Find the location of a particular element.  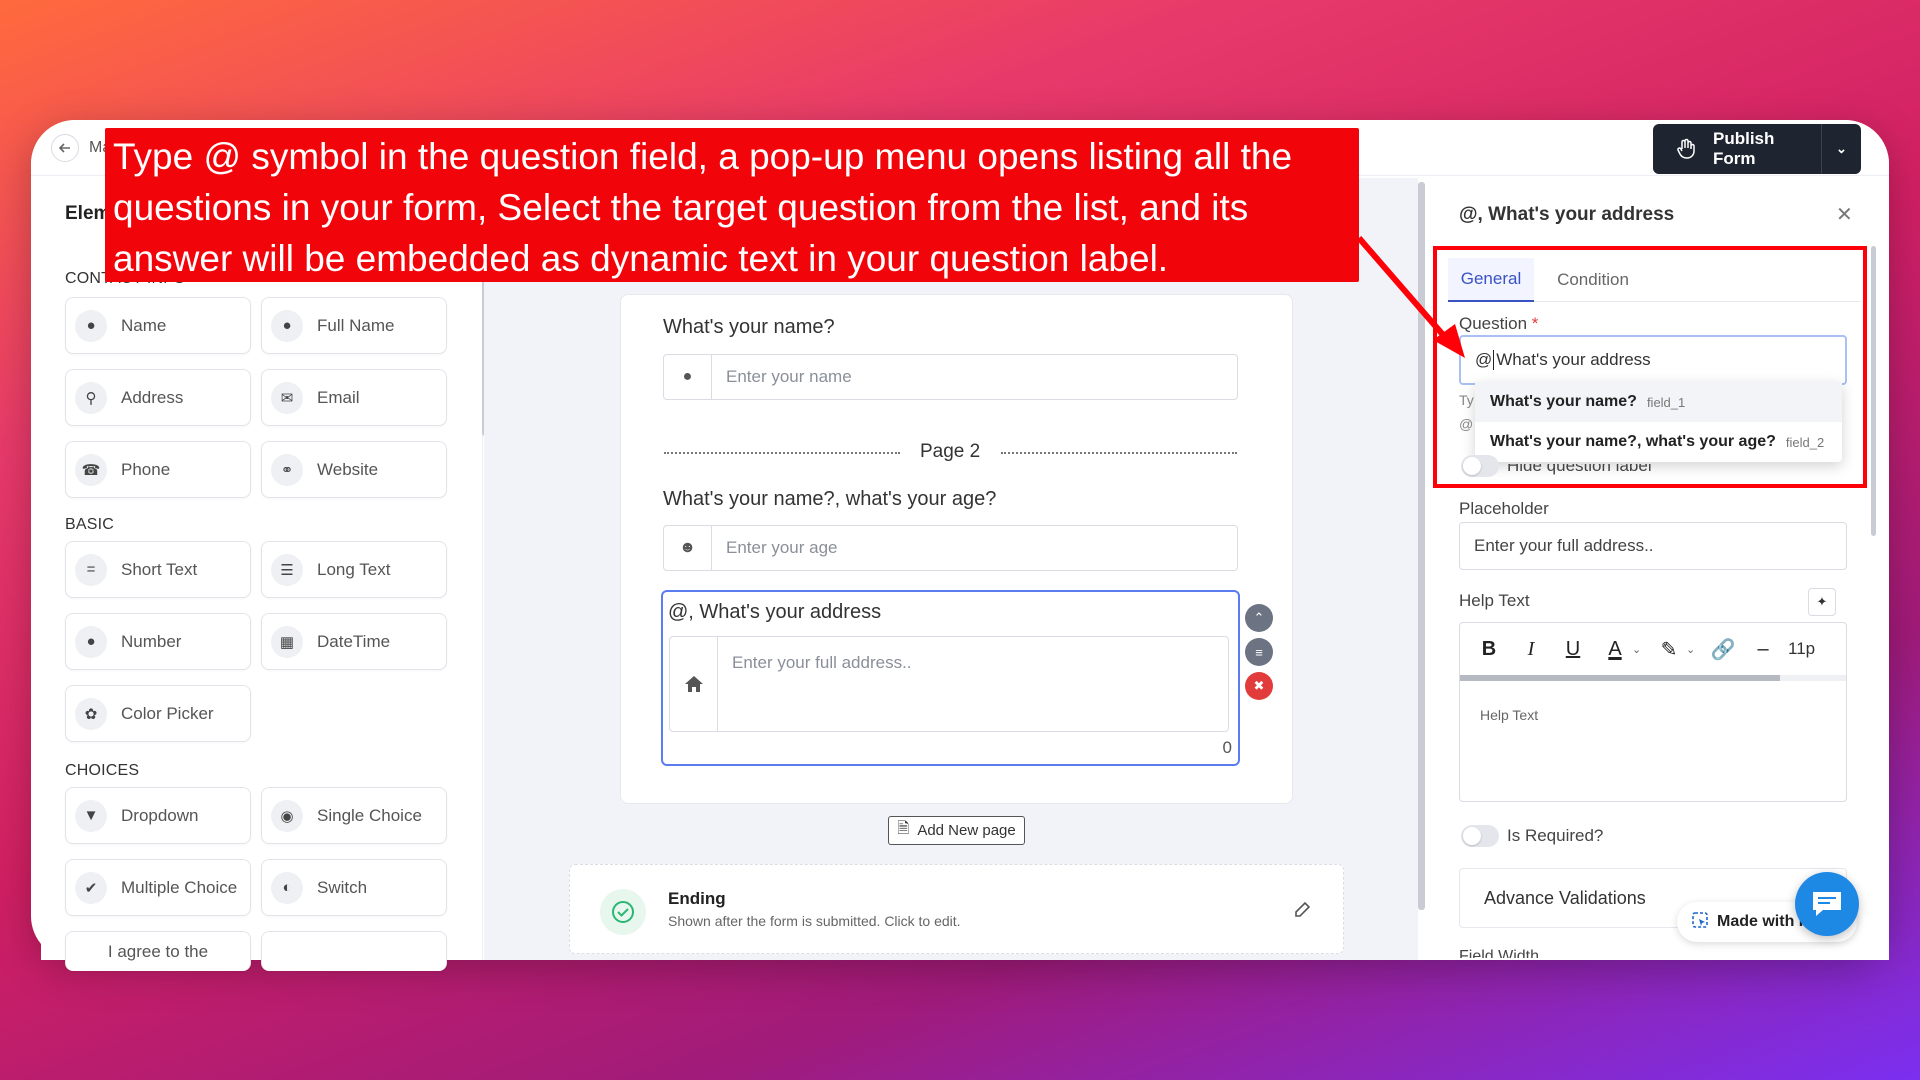

back-button is located at coordinates (65, 148).